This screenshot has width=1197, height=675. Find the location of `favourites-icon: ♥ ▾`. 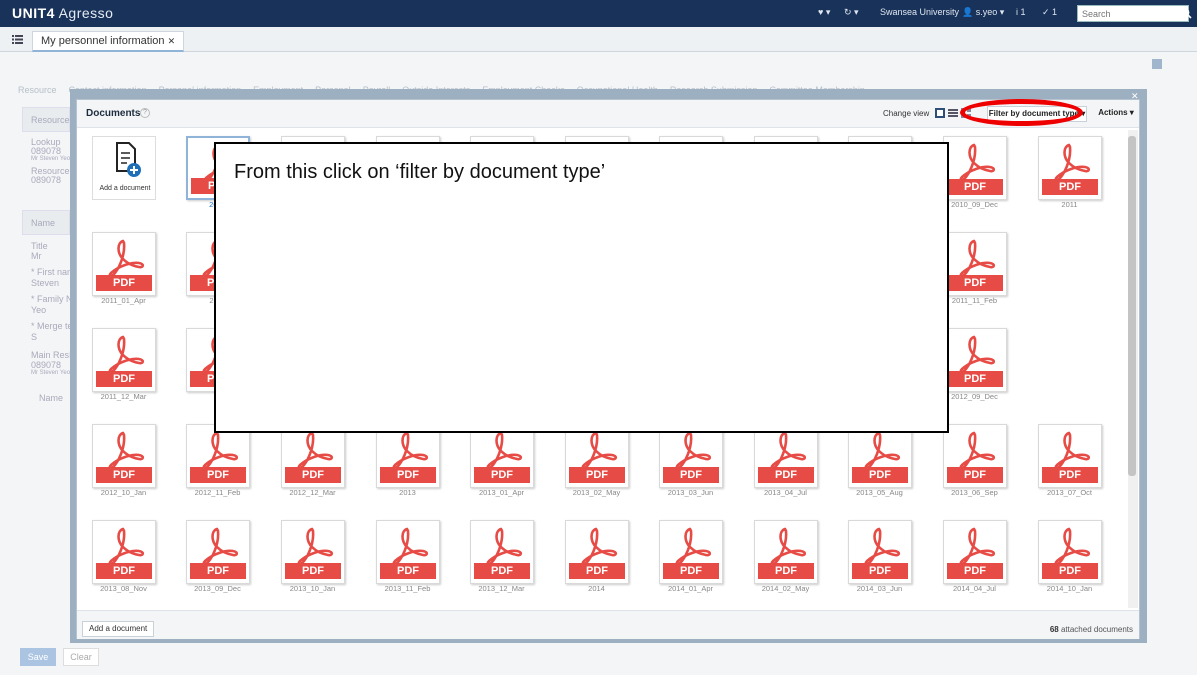

favourites-icon: ♥ ▾ is located at coordinates (824, 12).